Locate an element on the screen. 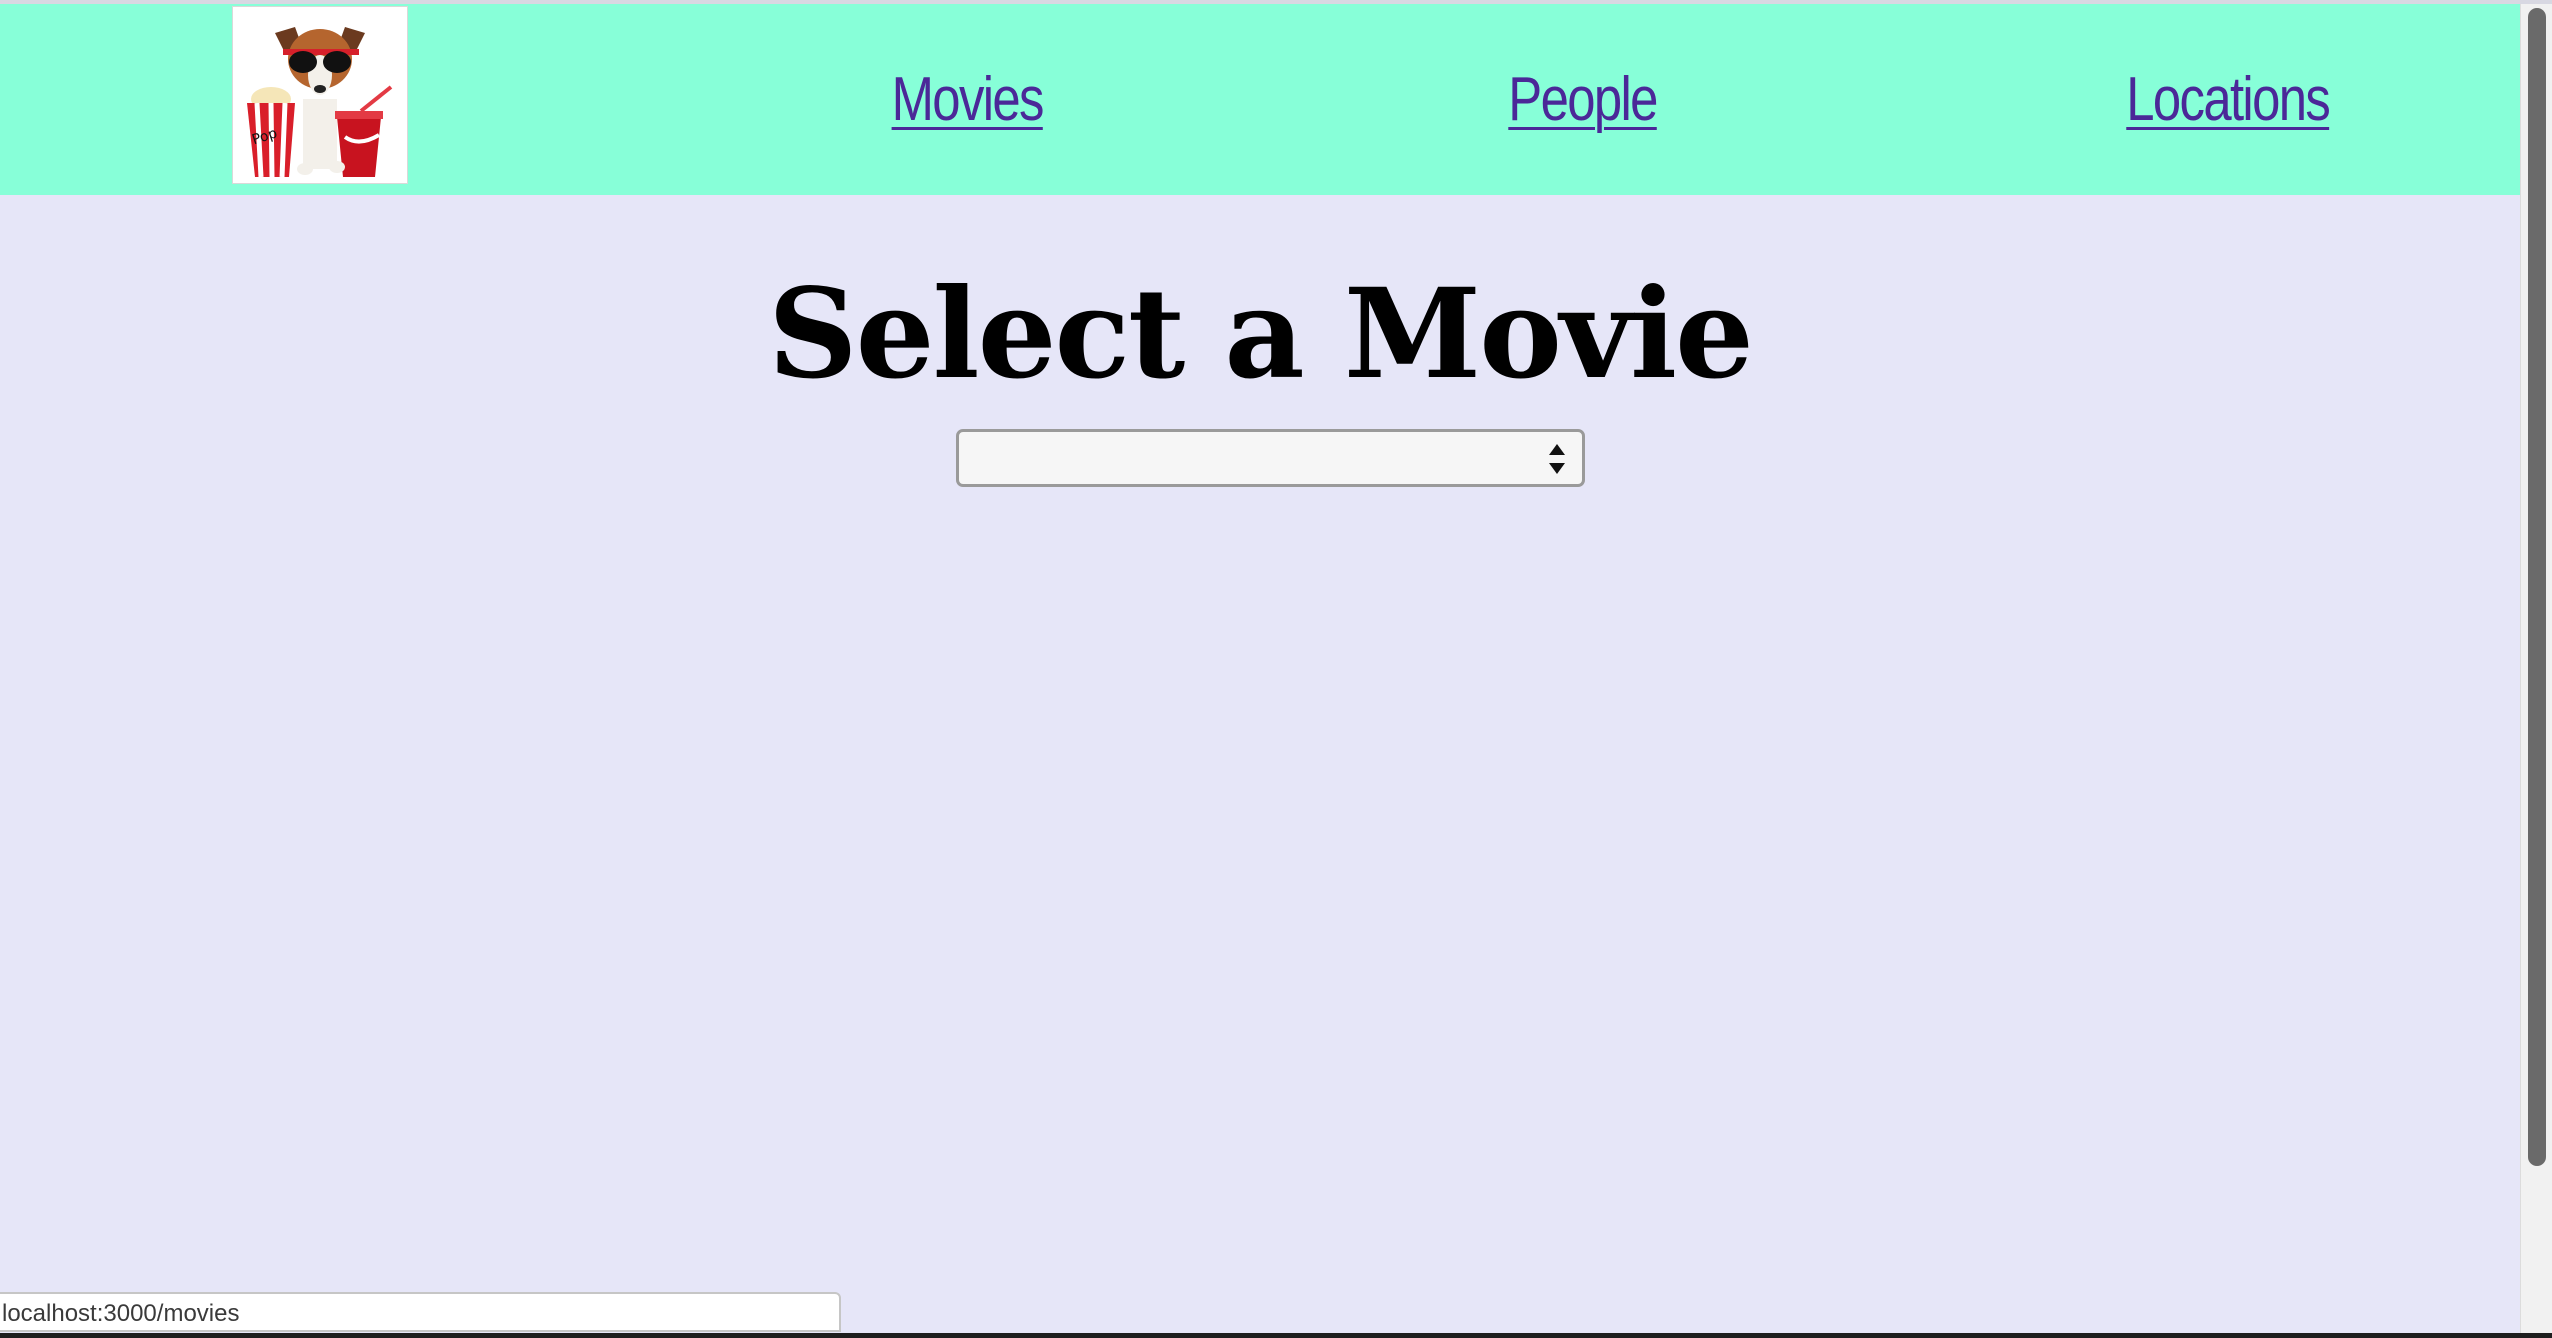 Image resolution: width=2552 pixels, height=1338 pixels. select-up-down-arrows-icon is located at coordinates (1557, 459).